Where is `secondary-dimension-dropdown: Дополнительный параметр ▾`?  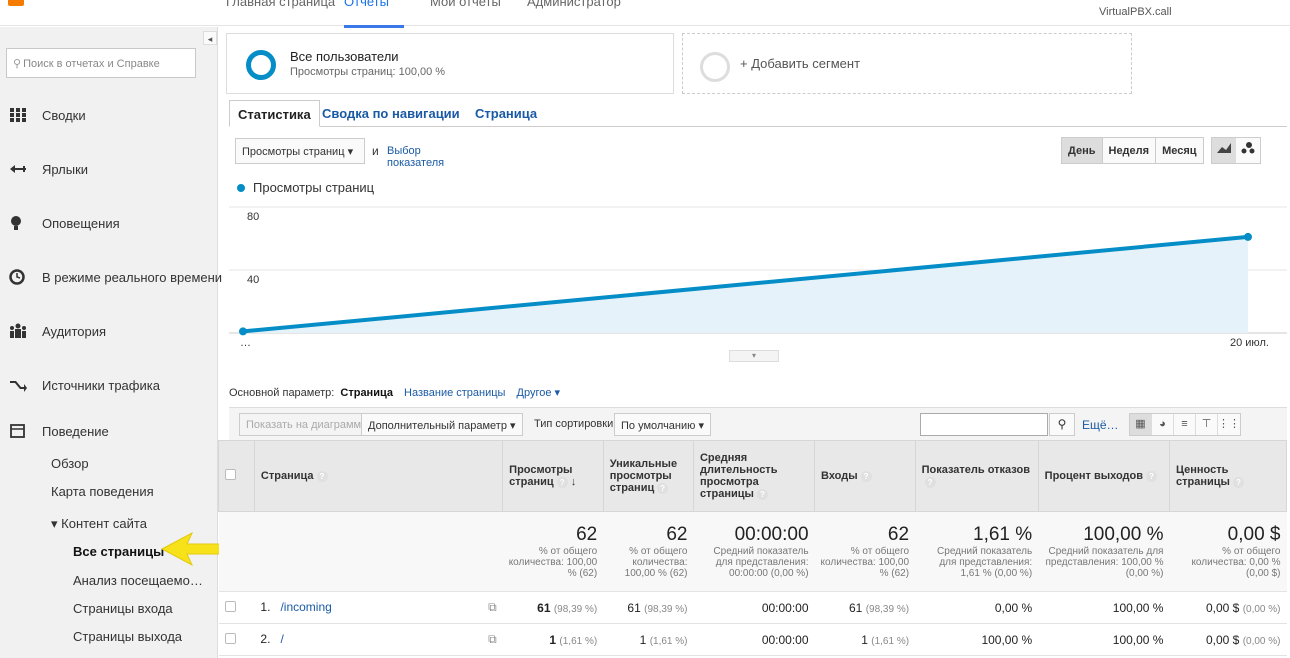
secondary-dimension-dropdown: Дополнительный параметр ▾ is located at coordinates (442, 424).